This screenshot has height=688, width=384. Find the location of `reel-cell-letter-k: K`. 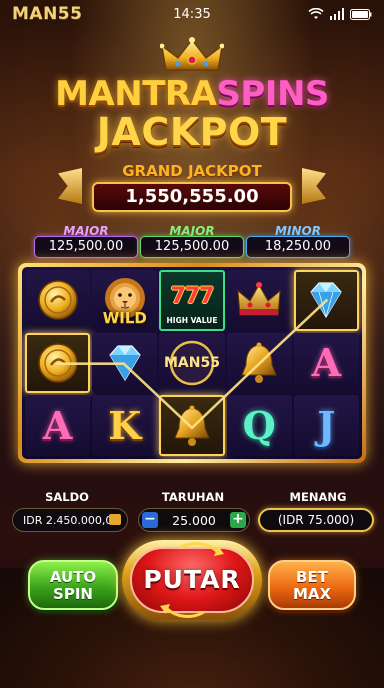

reel-cell-letter-k: K is located at coordinates (125, 425).